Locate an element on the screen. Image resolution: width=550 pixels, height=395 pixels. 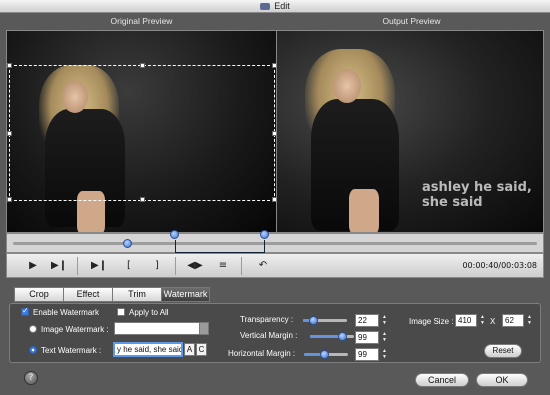
help-icon: ? is located at coordinates (31, 378).